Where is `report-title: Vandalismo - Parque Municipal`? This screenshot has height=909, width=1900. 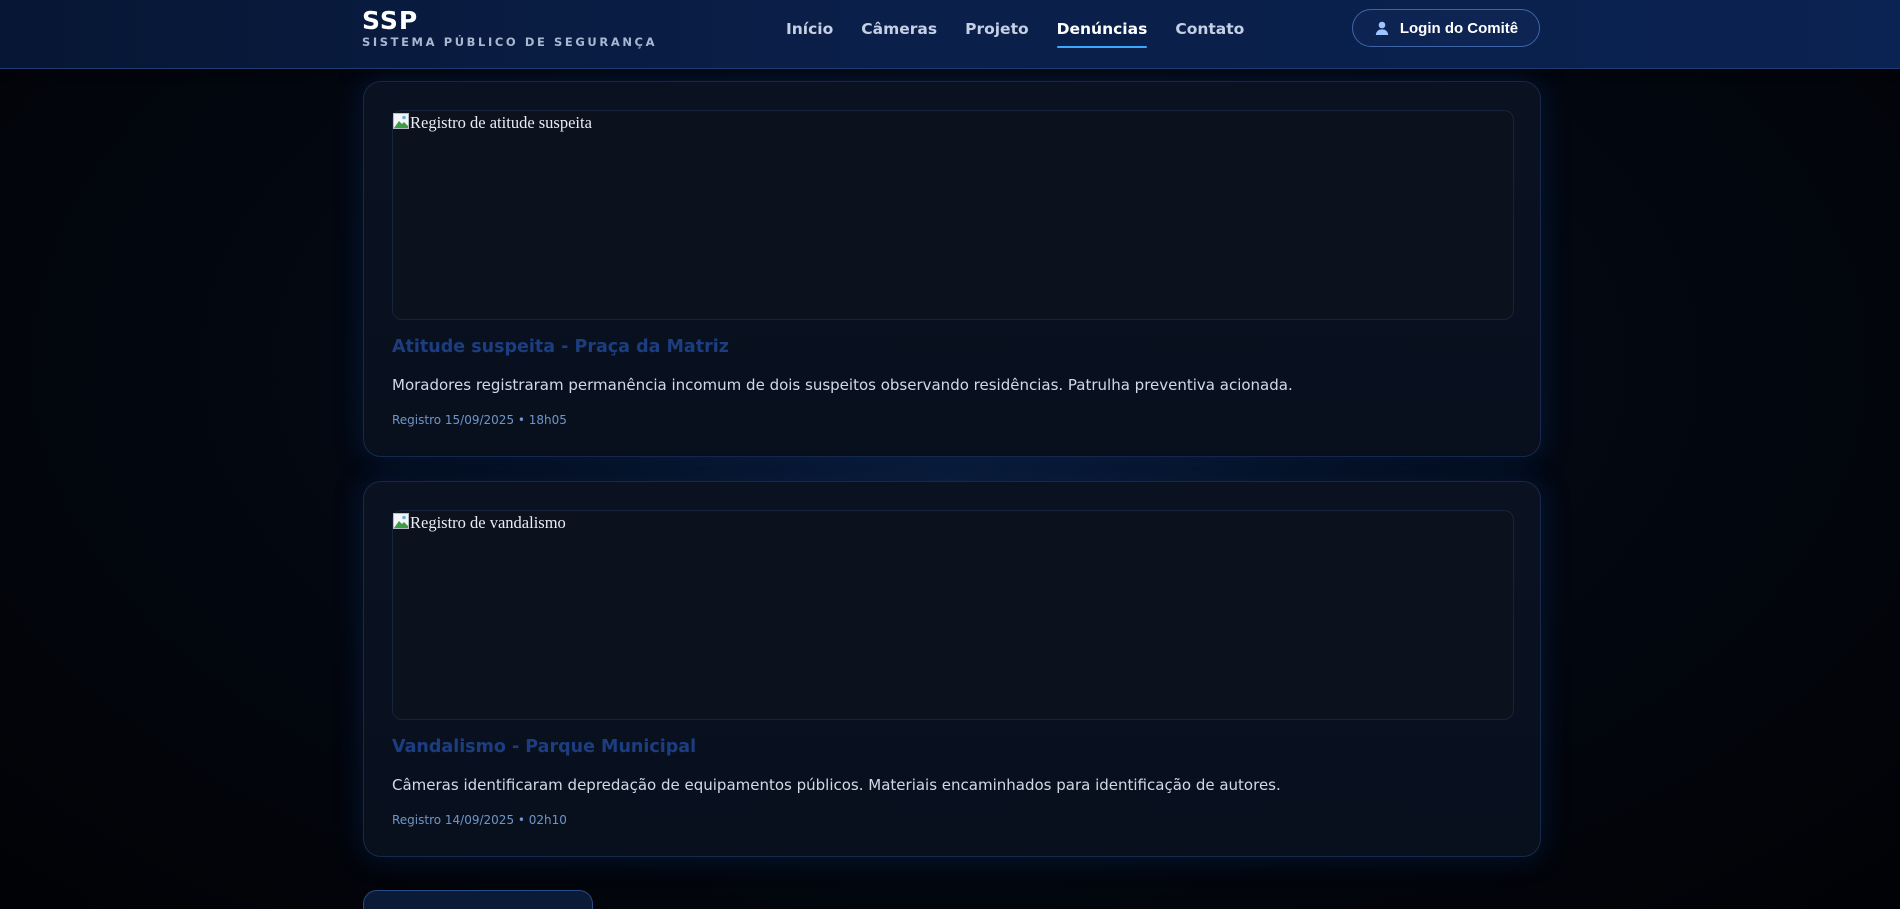
report-title: Vandalismo - Parque Municipal is located at coordinates (544, 747).